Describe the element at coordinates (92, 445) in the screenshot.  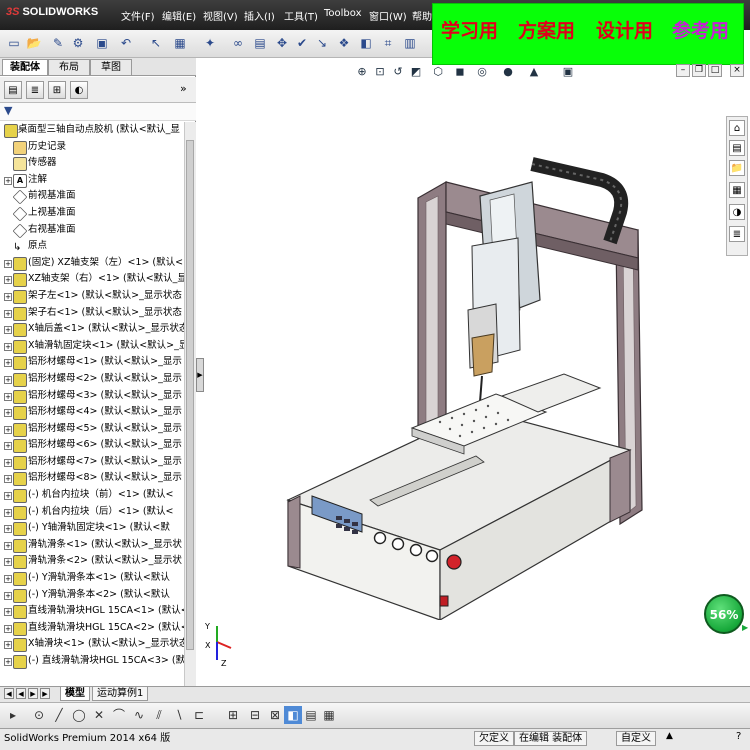
I see `tree-item: + 铝形材螺母<6> (默认<默认>_显示` at that location.